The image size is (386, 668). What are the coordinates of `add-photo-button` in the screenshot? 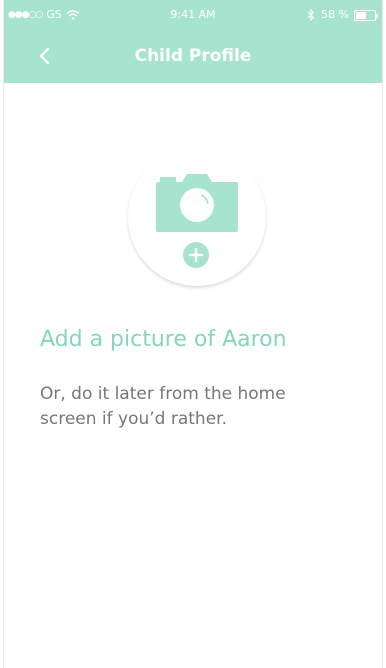 It's located at (196, 255).